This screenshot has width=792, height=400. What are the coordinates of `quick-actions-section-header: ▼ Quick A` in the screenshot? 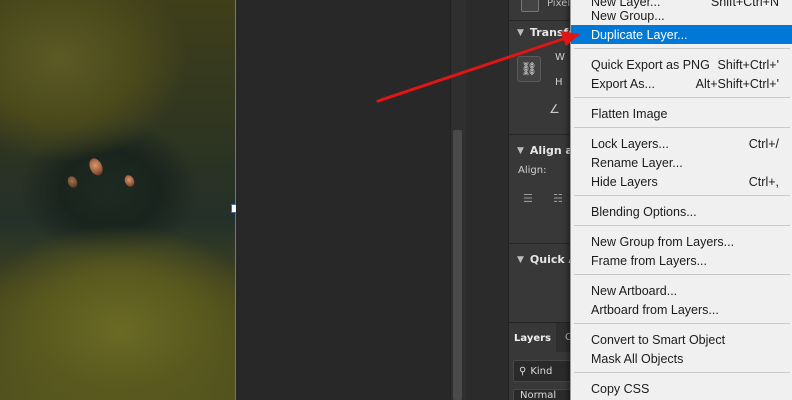 It's located at (547, 259).